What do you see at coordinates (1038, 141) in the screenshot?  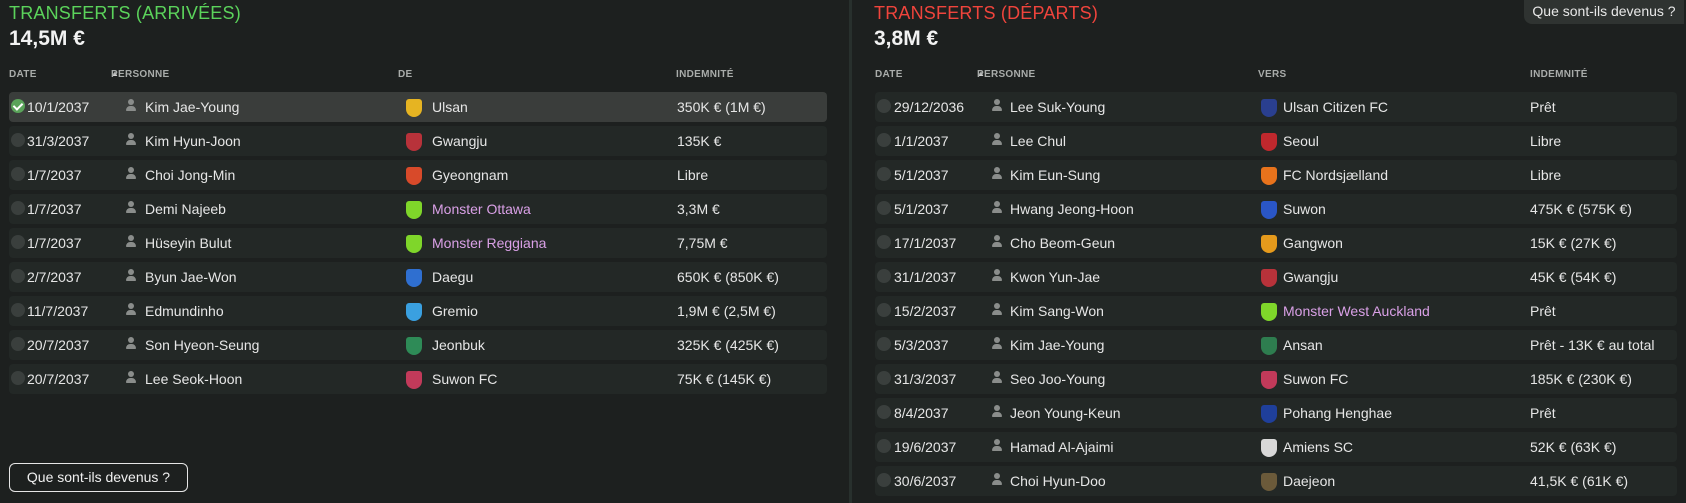 I see `row-person-link: Lee Chul` at bounding box center [1038, 141].